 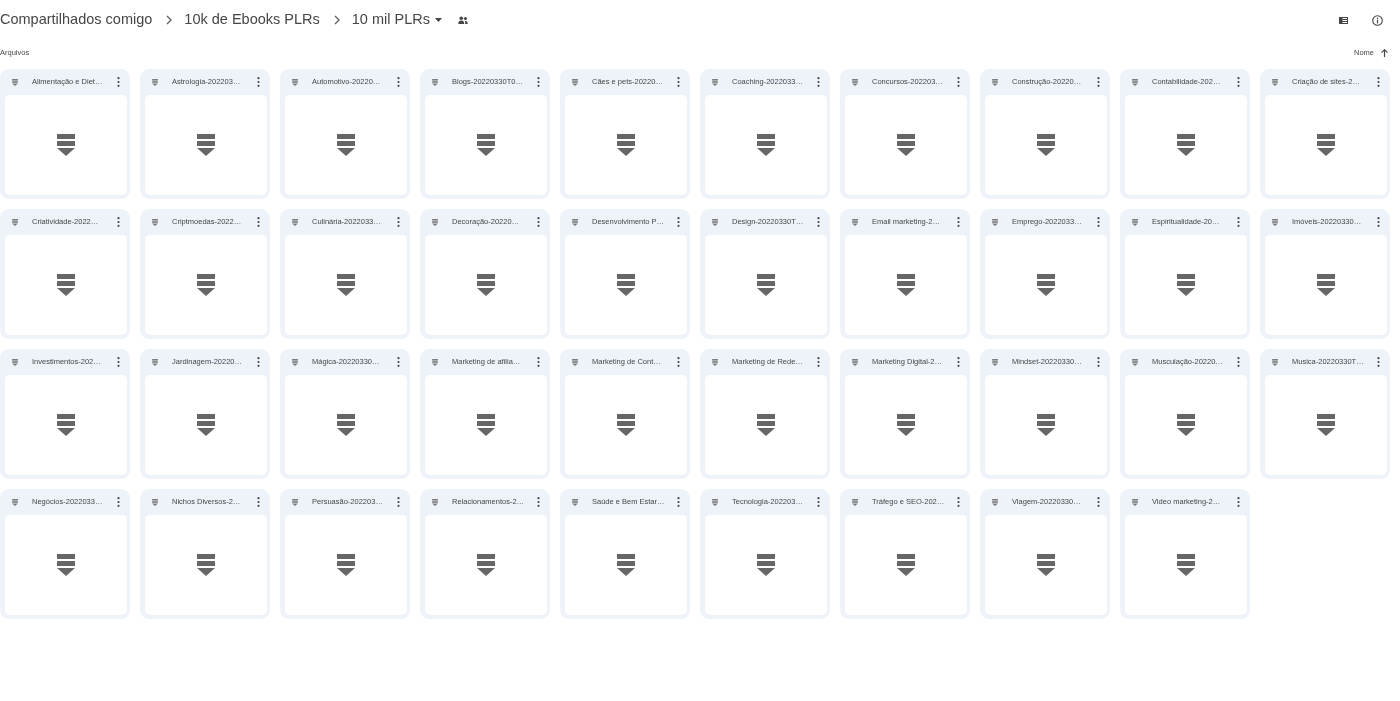 What do you see at coordinates (438, 20) in the screenshot?
I see `caret-icon` at bounding box center [438, 20].